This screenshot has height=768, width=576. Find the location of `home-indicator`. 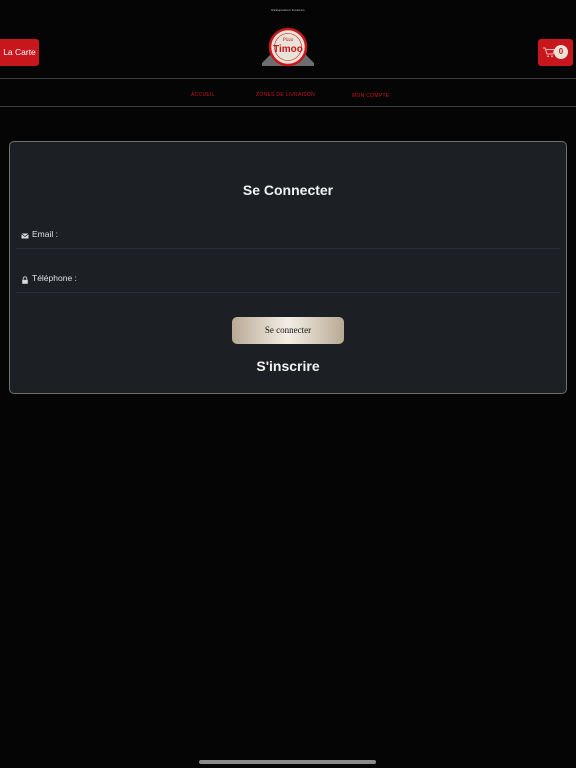

home-indicator is located at coordinates (287, 762).